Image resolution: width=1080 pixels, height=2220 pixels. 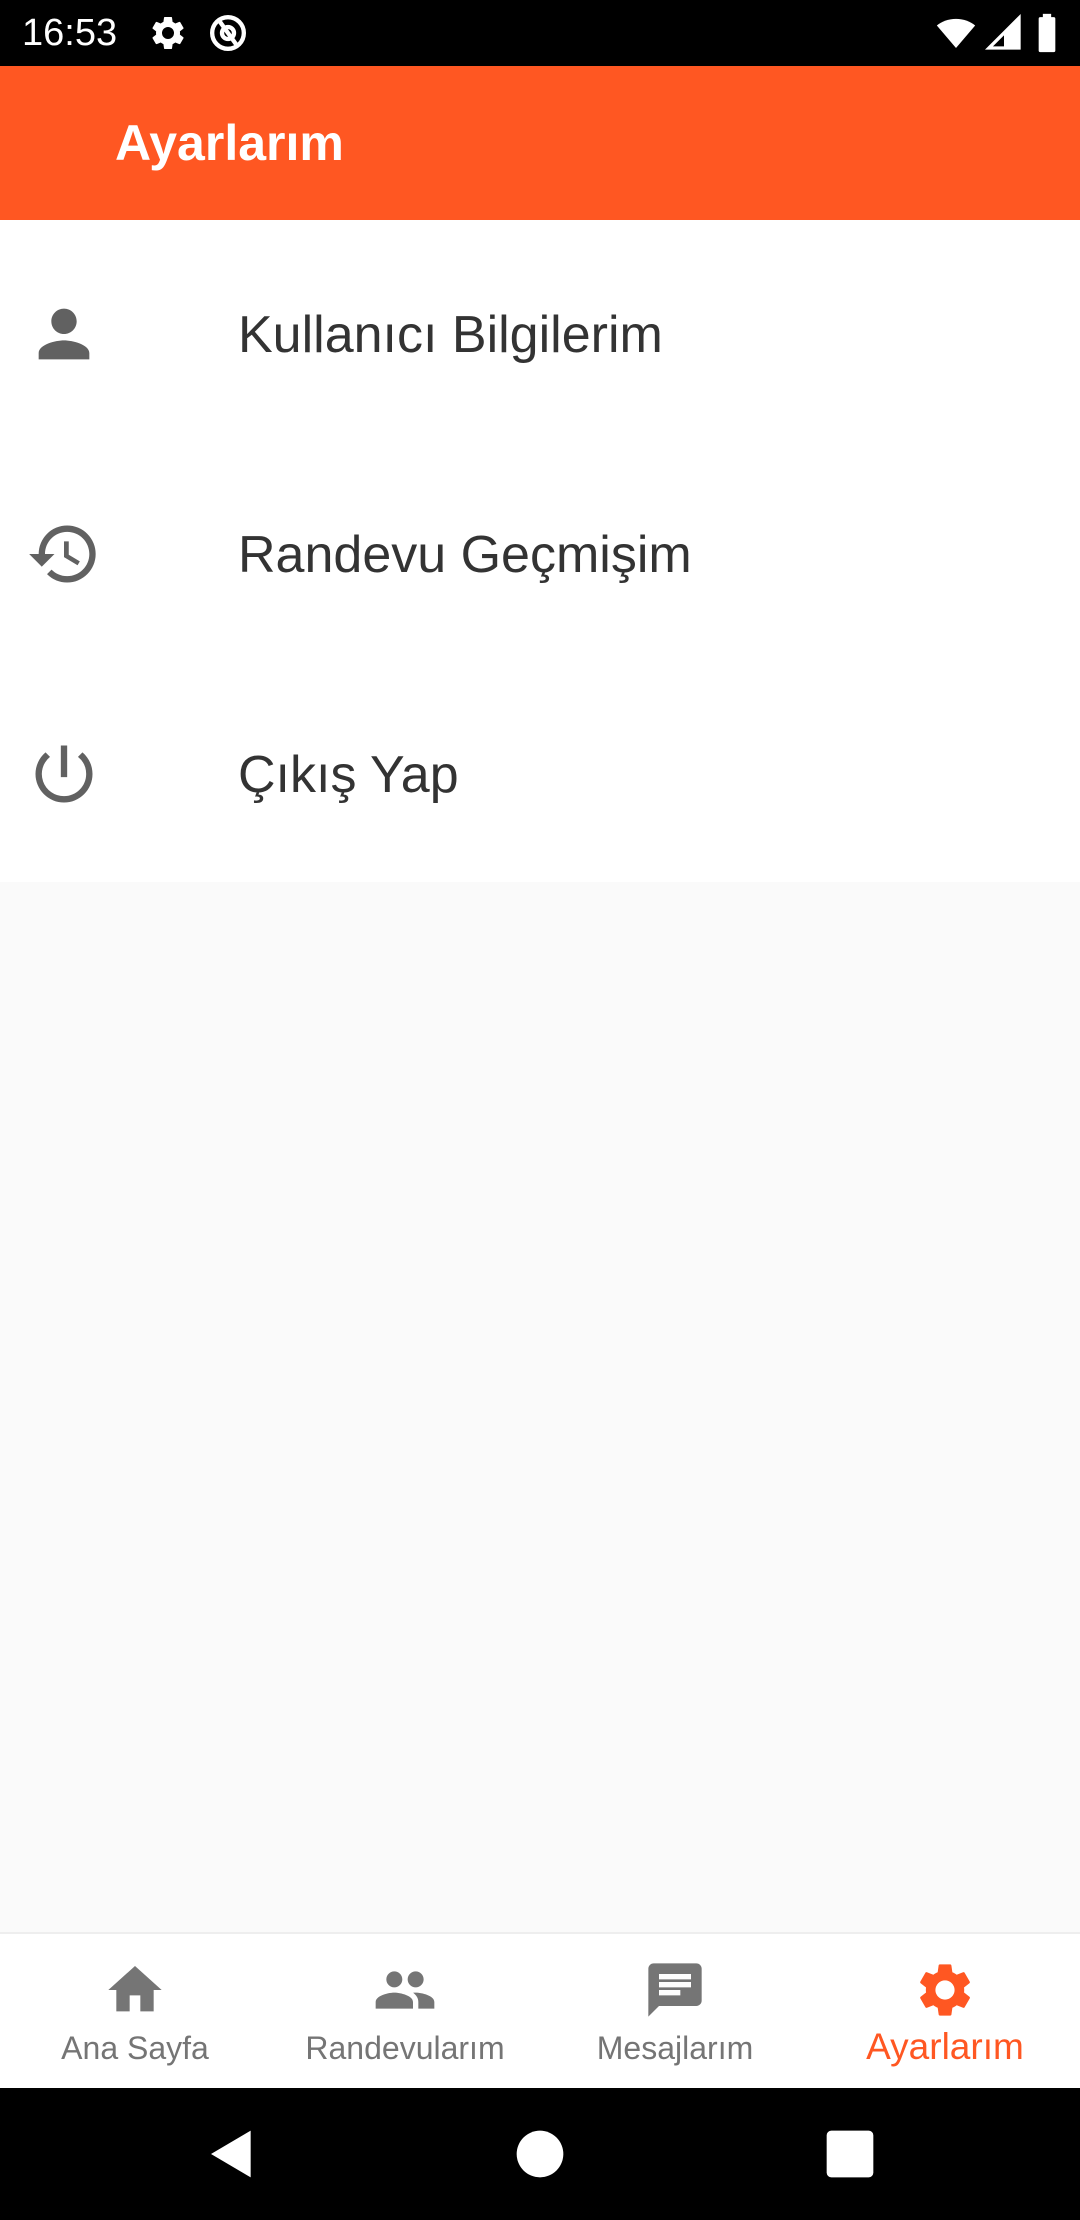 I want to click on nav-item-settings: Ayarlarım, so click(x=945, y=2012).